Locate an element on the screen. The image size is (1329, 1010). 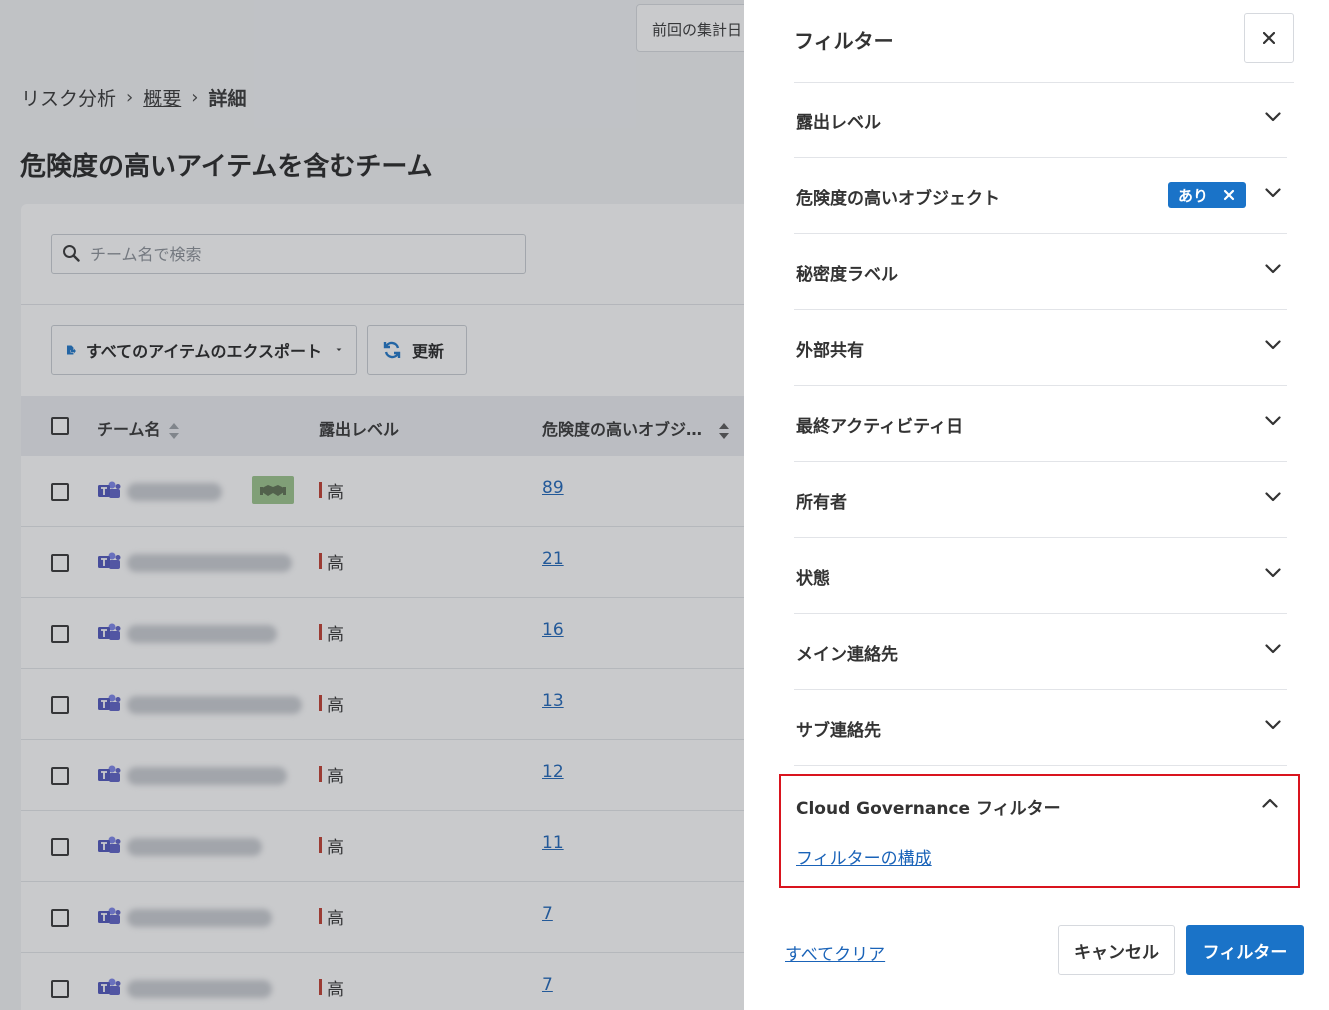
filter-item: 所有者 is located at coordinates (1040, 500).